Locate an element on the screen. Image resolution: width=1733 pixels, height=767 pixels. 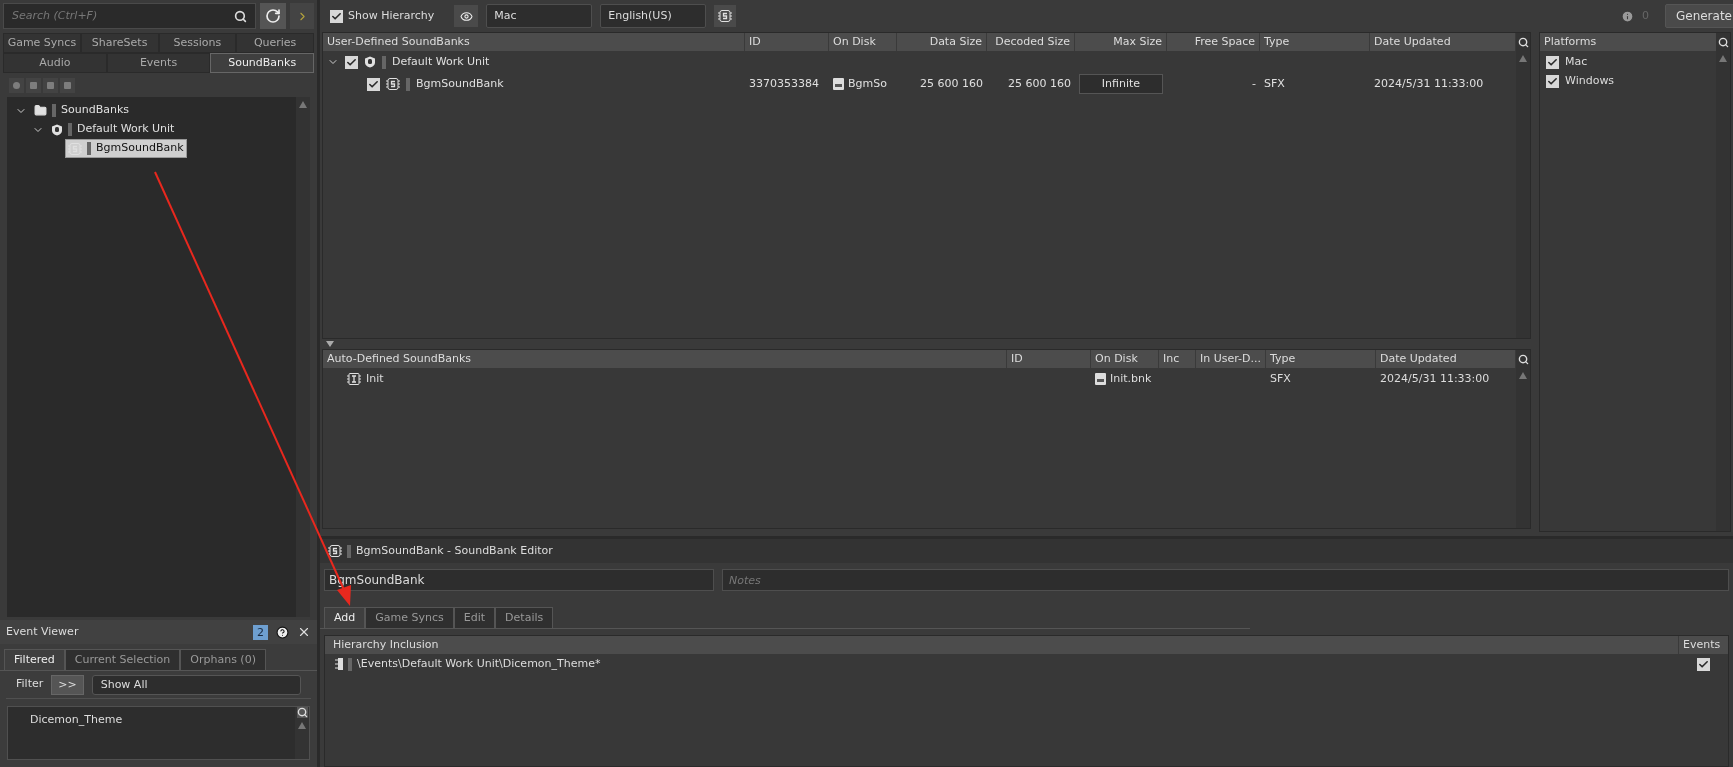
tab: Events is located at coordinates (158, 63).